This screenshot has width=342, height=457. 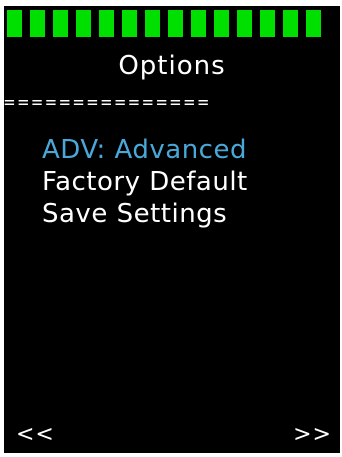 I want to click on next-button: >>, so click(x=312, y=434).